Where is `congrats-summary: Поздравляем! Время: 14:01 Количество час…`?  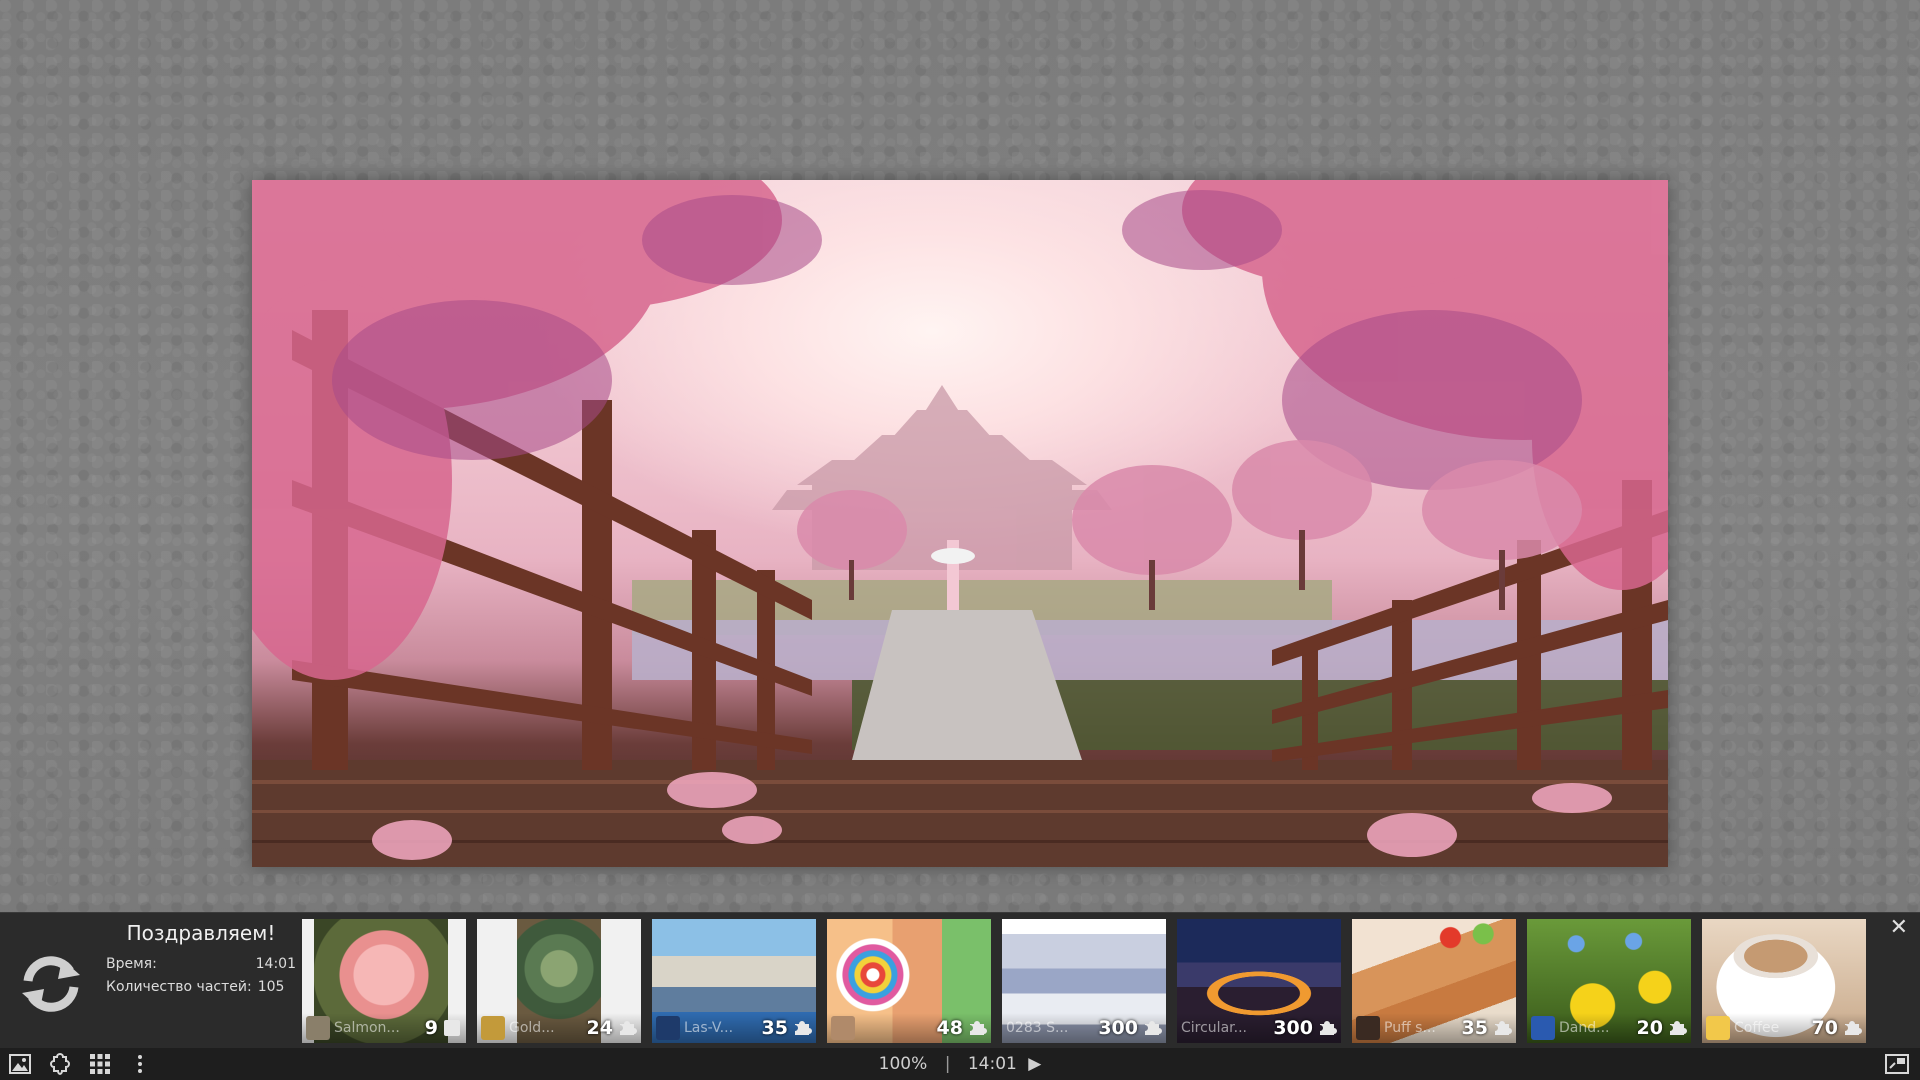 congrats-summary: Поздравляем! Время: 14:01 Количество час… is located at coordinates (201, 960).